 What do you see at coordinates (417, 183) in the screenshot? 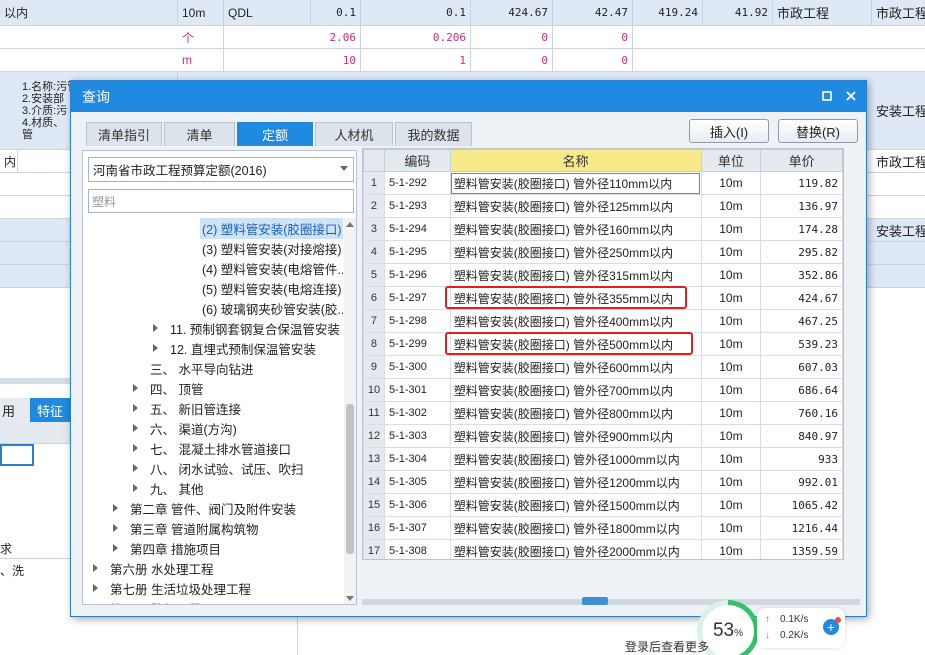
I see `quota-code: 5-1-292` at bounding box center [417, 183].